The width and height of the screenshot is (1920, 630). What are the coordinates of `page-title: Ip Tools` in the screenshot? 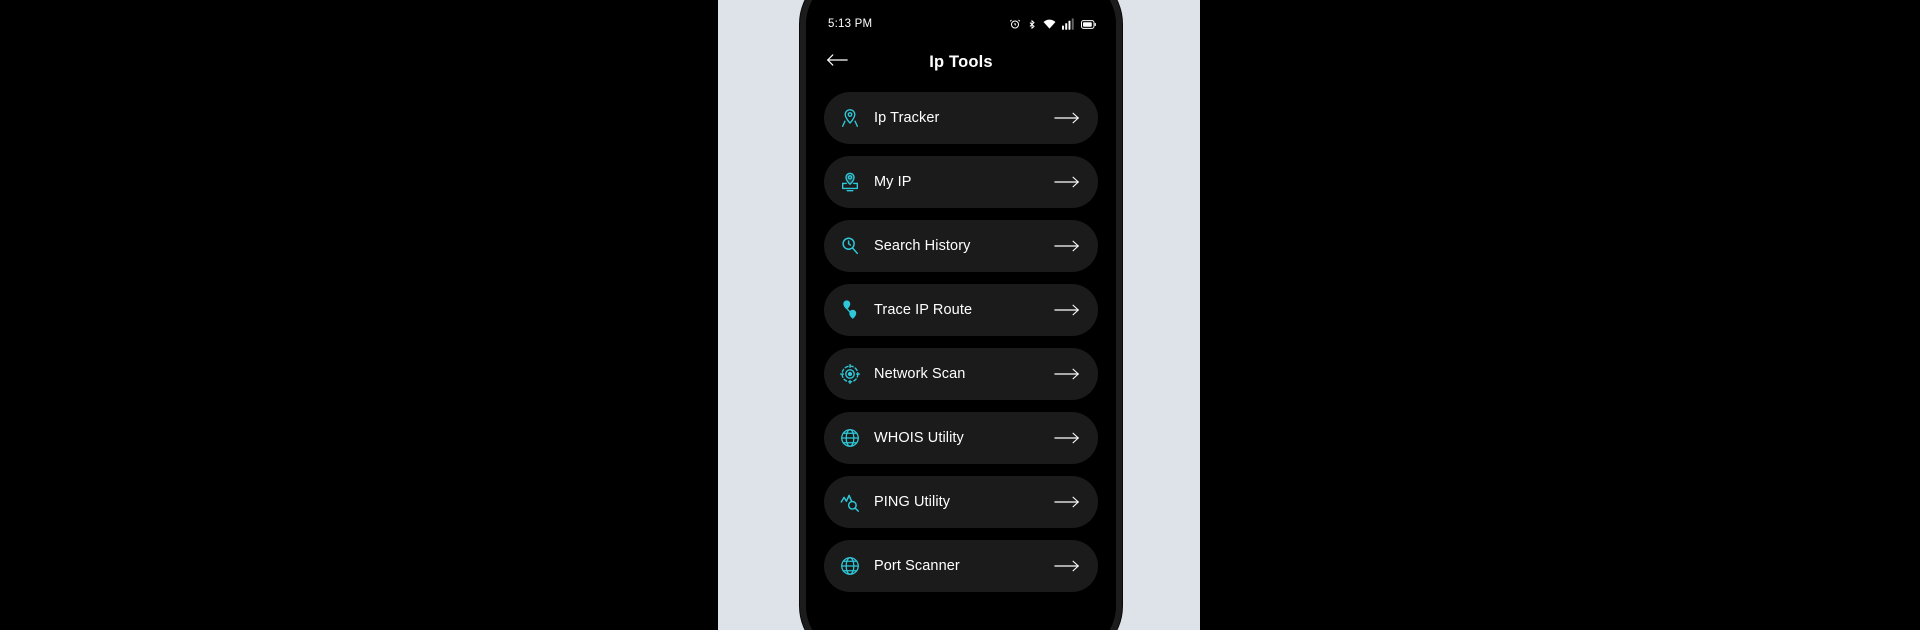 It's located at (961, 61).